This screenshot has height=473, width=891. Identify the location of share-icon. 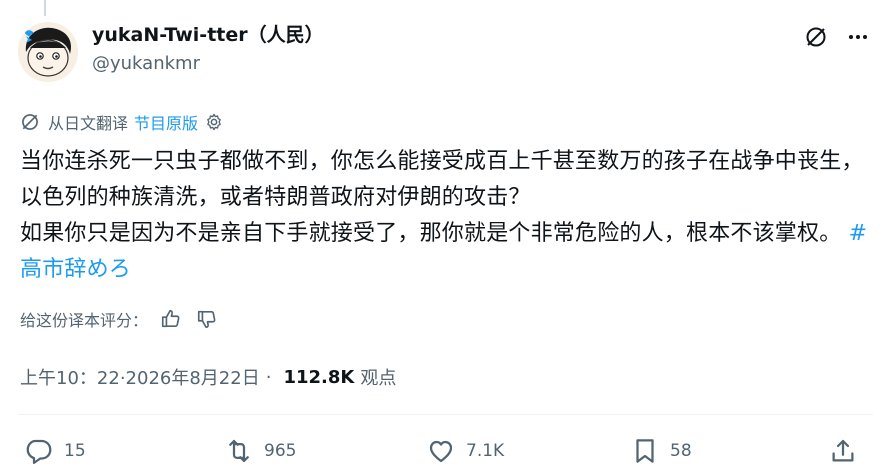
(843, 451).